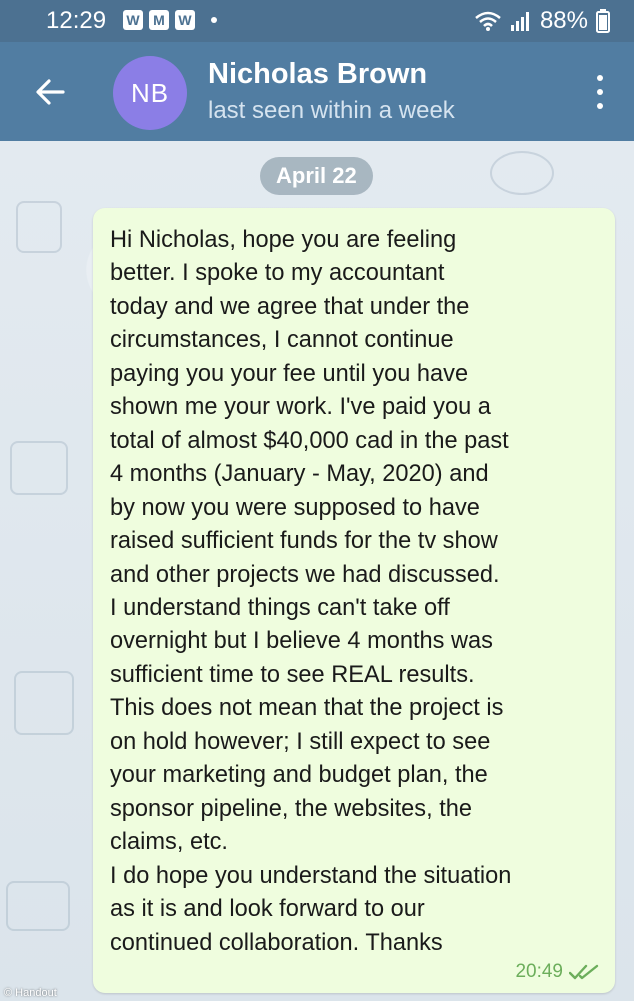 Image resolution: width=634 pixels, height=1001 pixels. Describe the element at coordinates (584, 972) in the screenshot. I see `double-check-icon` at that location.